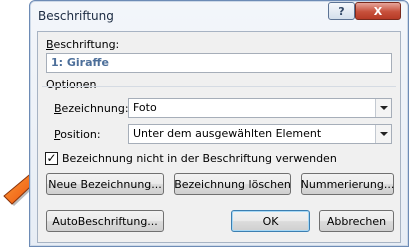  I want to click on bezeichnung-label: Bezeichnung:, so click(91, 108).